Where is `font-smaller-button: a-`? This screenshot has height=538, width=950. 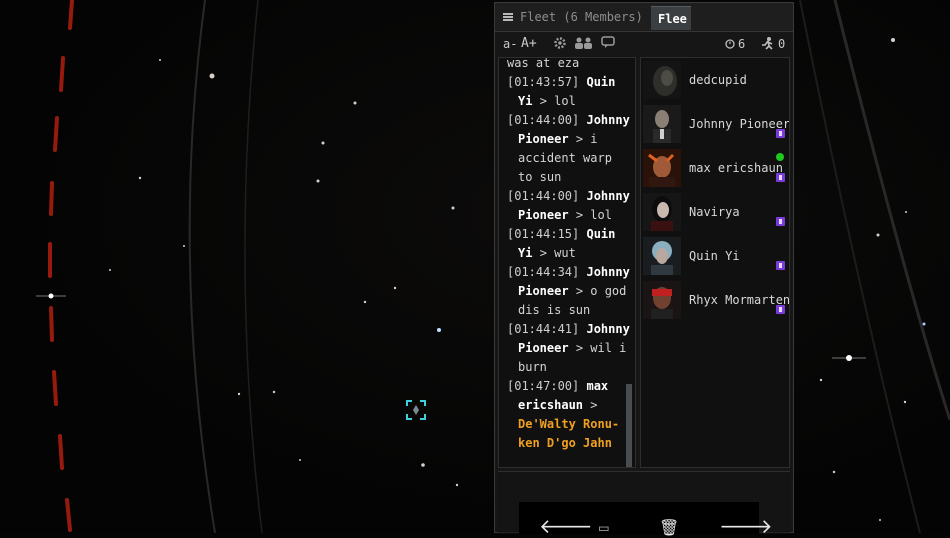 font-smaller-button: a- is located at coordinates (510, 44).